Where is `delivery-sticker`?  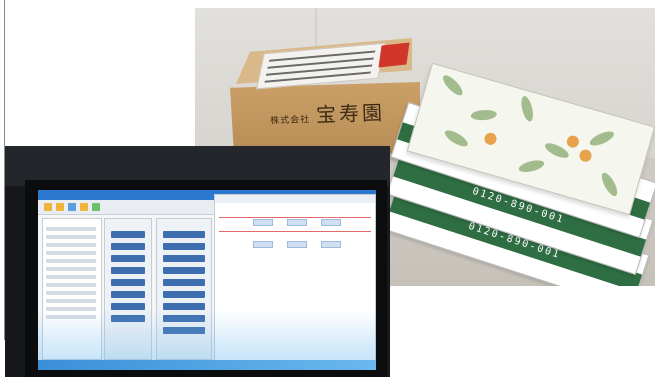 delivery-sticker is located at coordinates (394, 55).